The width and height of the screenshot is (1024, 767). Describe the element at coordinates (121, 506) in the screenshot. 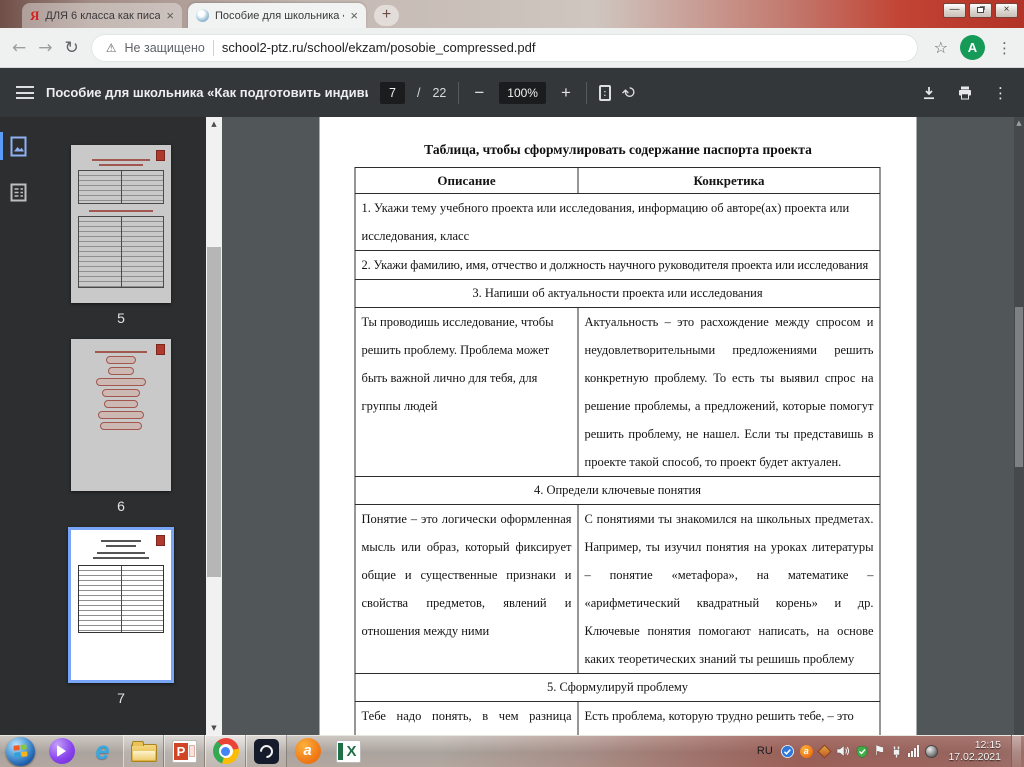

I see `thumbnail-label: 6` at that location.